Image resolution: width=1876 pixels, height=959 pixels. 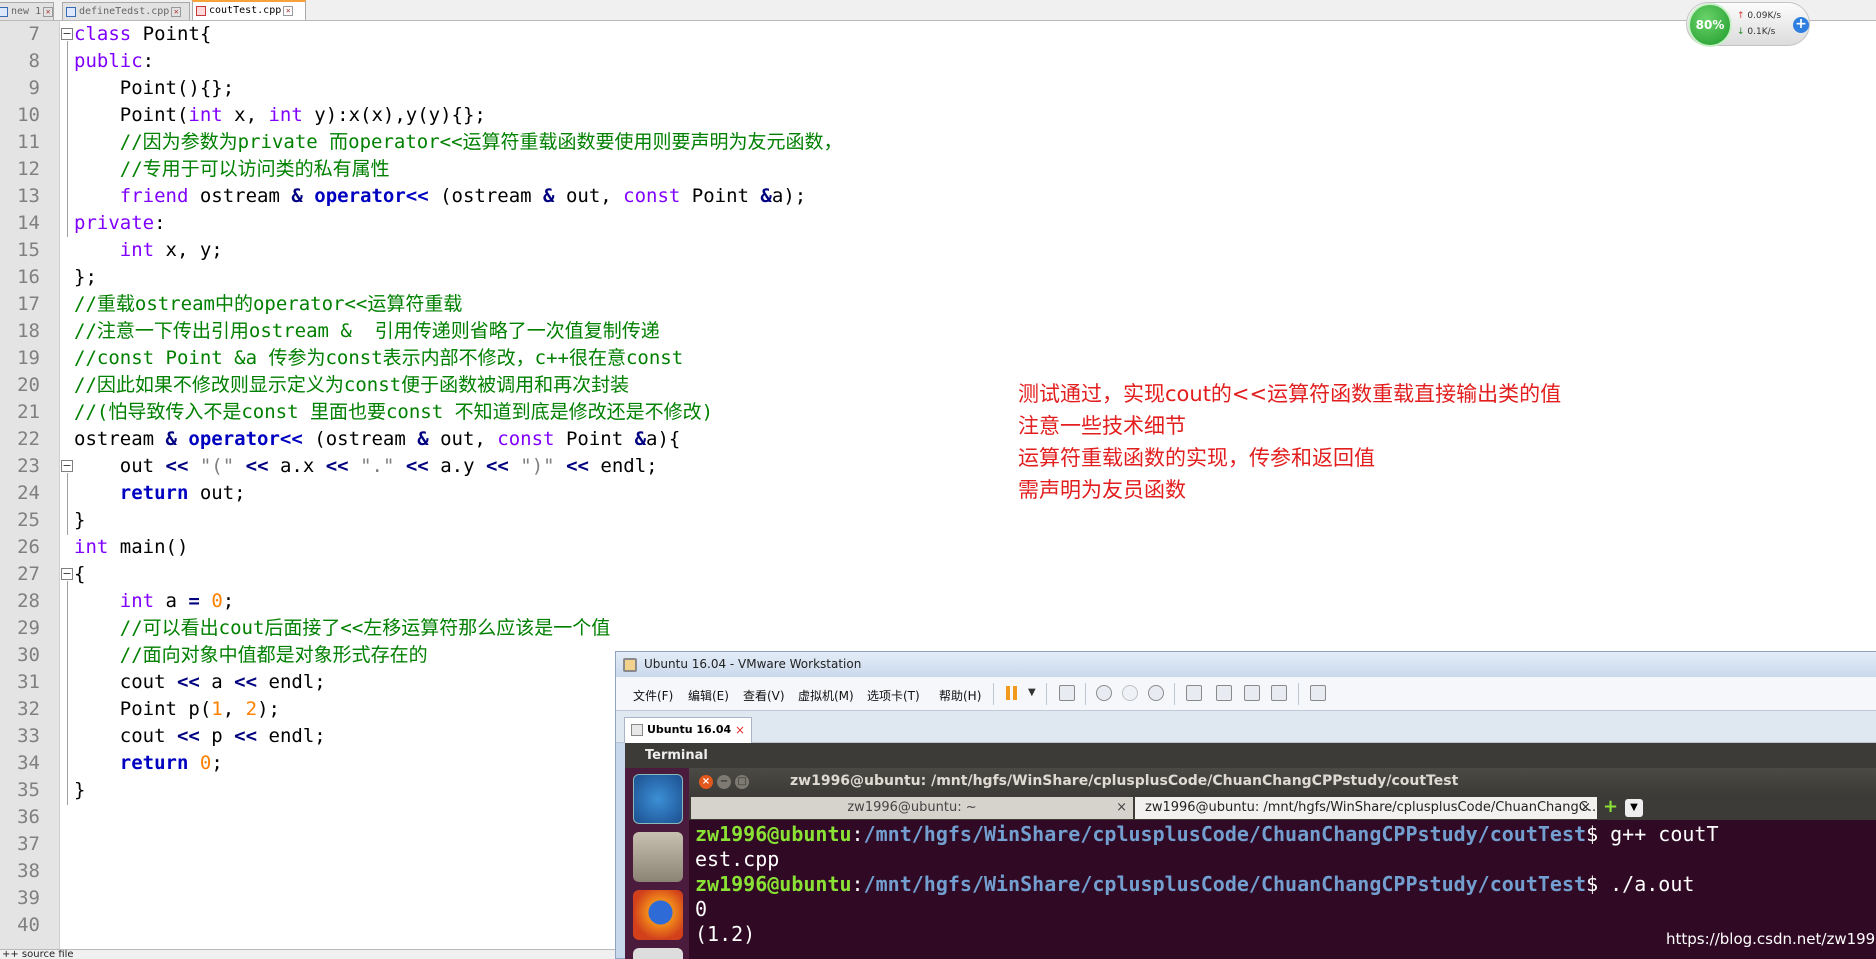 What do you see at coordinates (28, 169) in the screenshot?
I see `line-number: 12` at bounding box center [28, 169].